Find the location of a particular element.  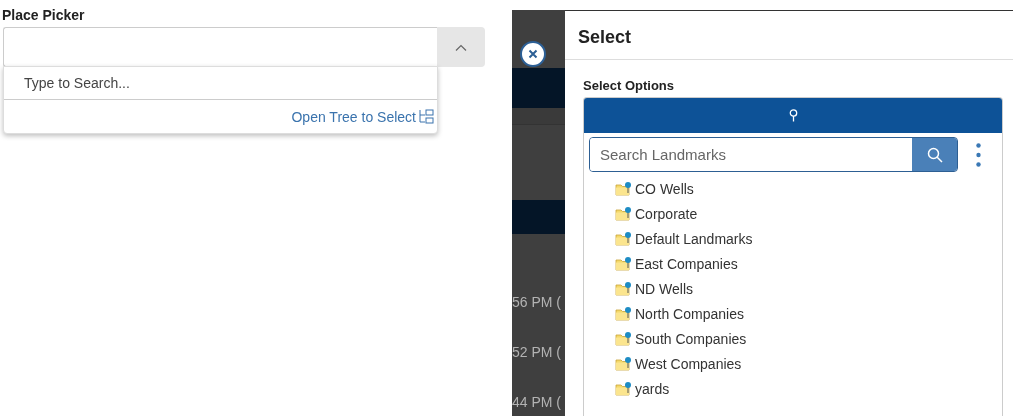

tree-item: yards is located at coordinates (652, 388).